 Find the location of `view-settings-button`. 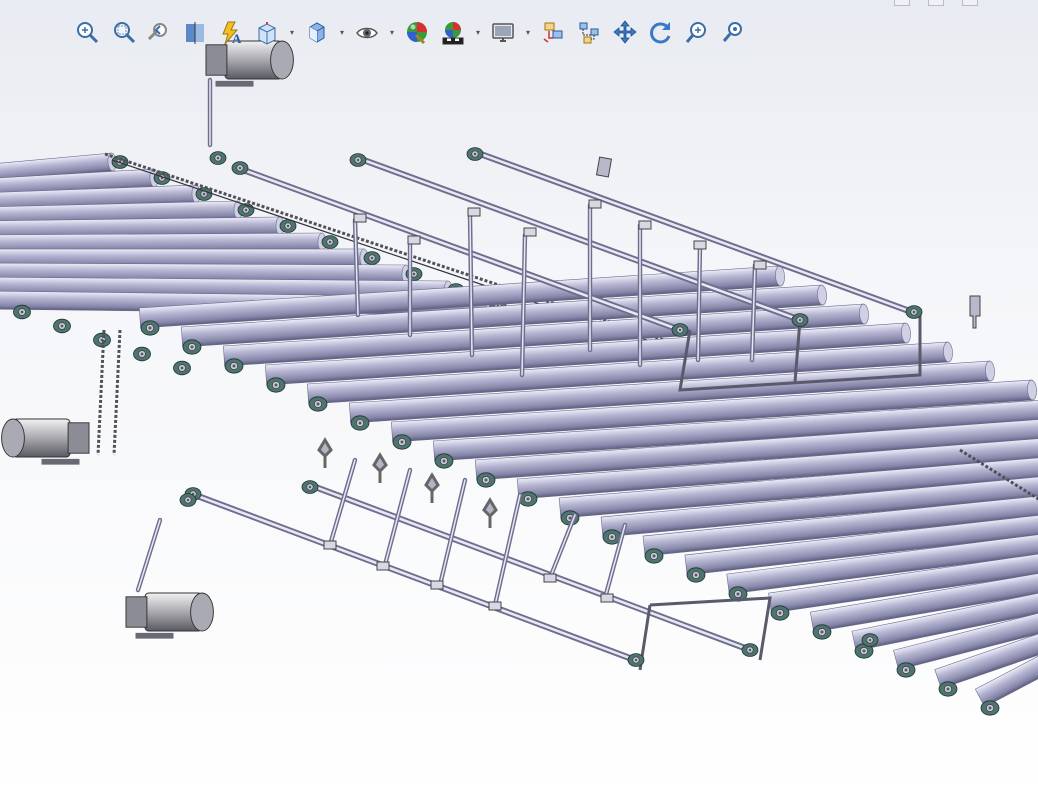

view-settings-button is located at coordinates (503, 32).